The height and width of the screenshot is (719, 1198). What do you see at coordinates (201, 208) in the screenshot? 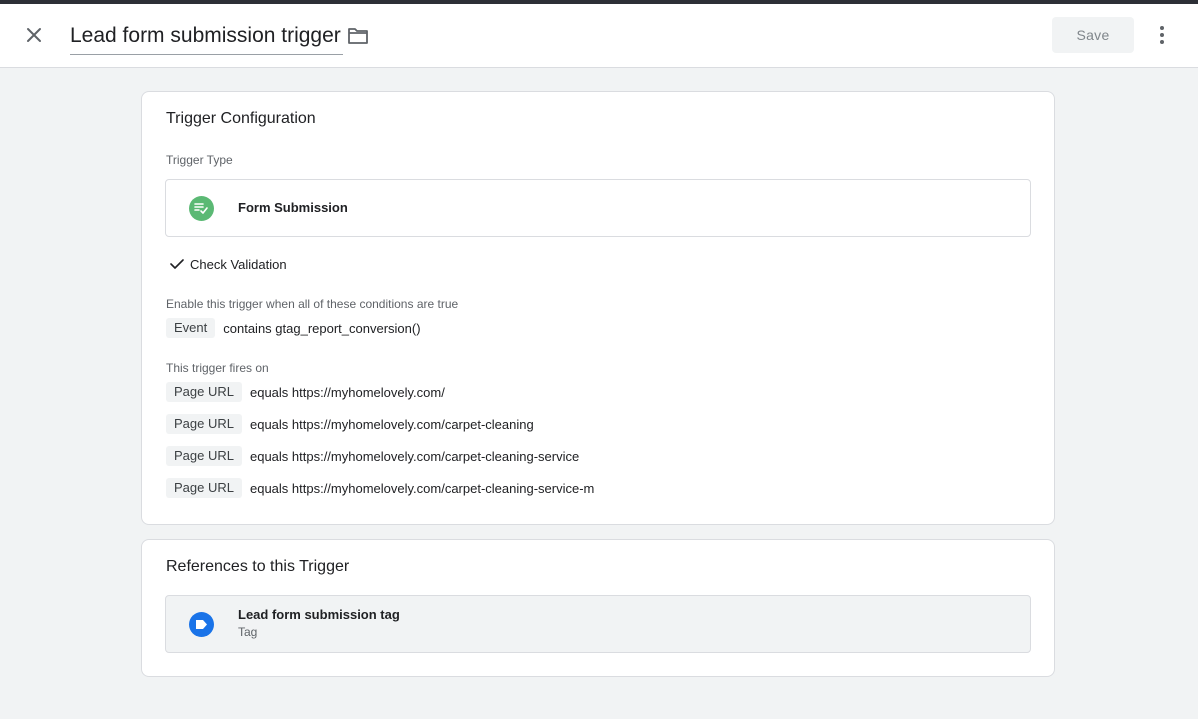
I see `form-submission-icon` at bounding box center [201, 208].